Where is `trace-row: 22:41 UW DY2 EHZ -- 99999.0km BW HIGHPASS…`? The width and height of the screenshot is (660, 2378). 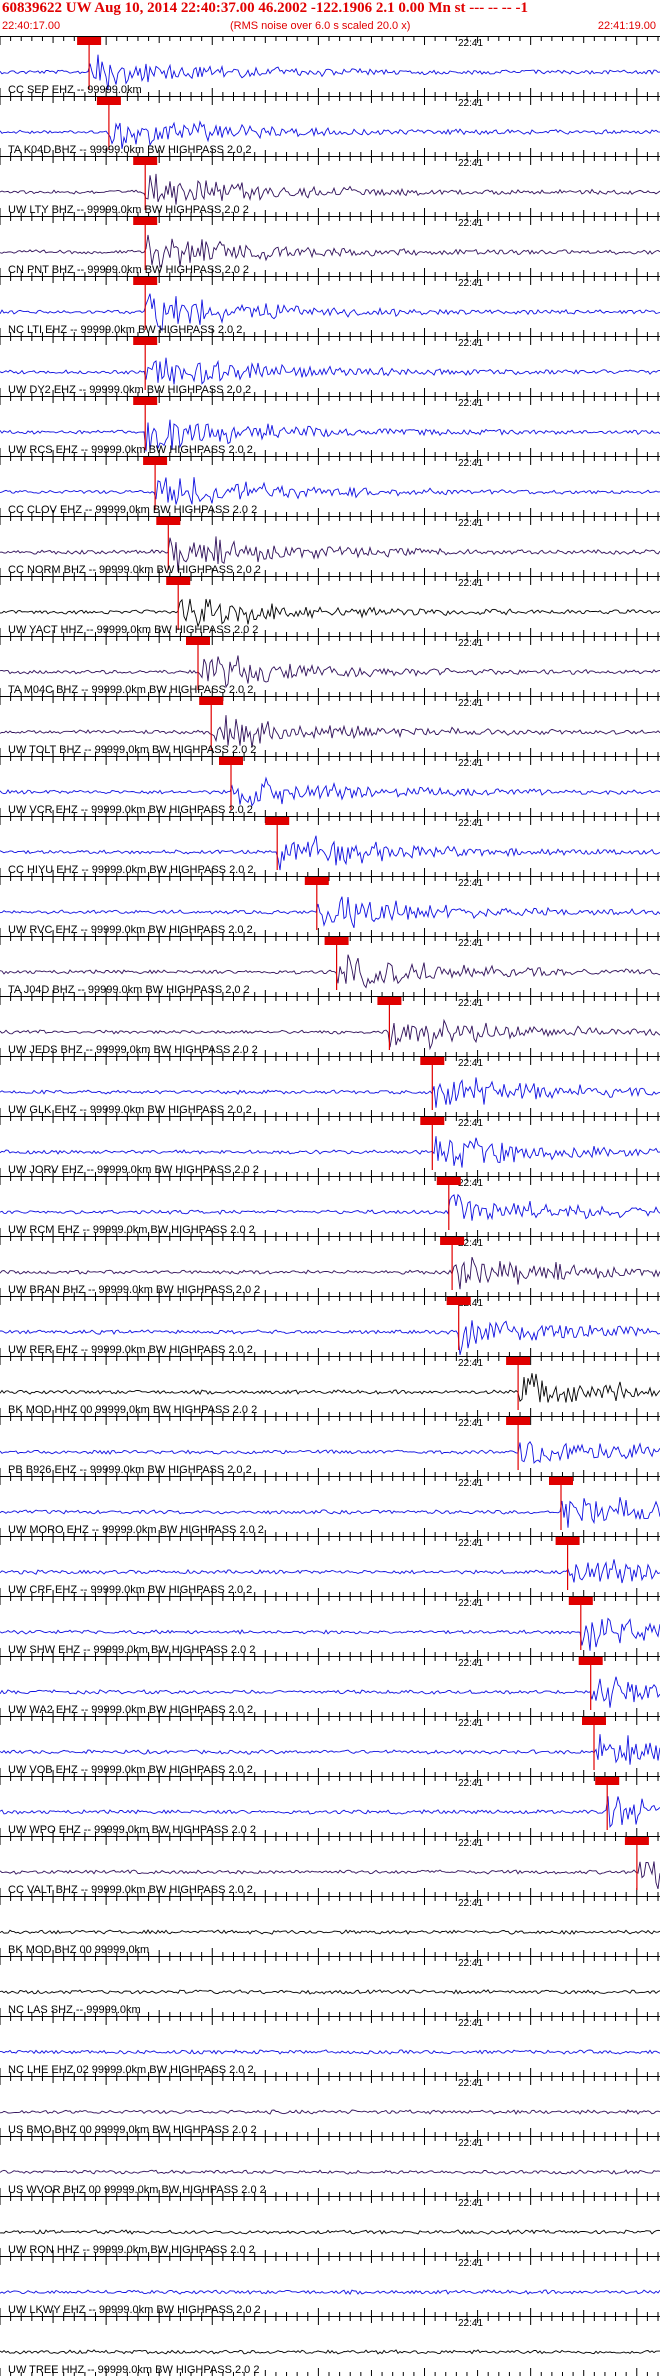 trace-row: 22:41 UW DY2 EHZ -- 99999.0km BW HIGHPASS… is located at coordinates (330, 366).